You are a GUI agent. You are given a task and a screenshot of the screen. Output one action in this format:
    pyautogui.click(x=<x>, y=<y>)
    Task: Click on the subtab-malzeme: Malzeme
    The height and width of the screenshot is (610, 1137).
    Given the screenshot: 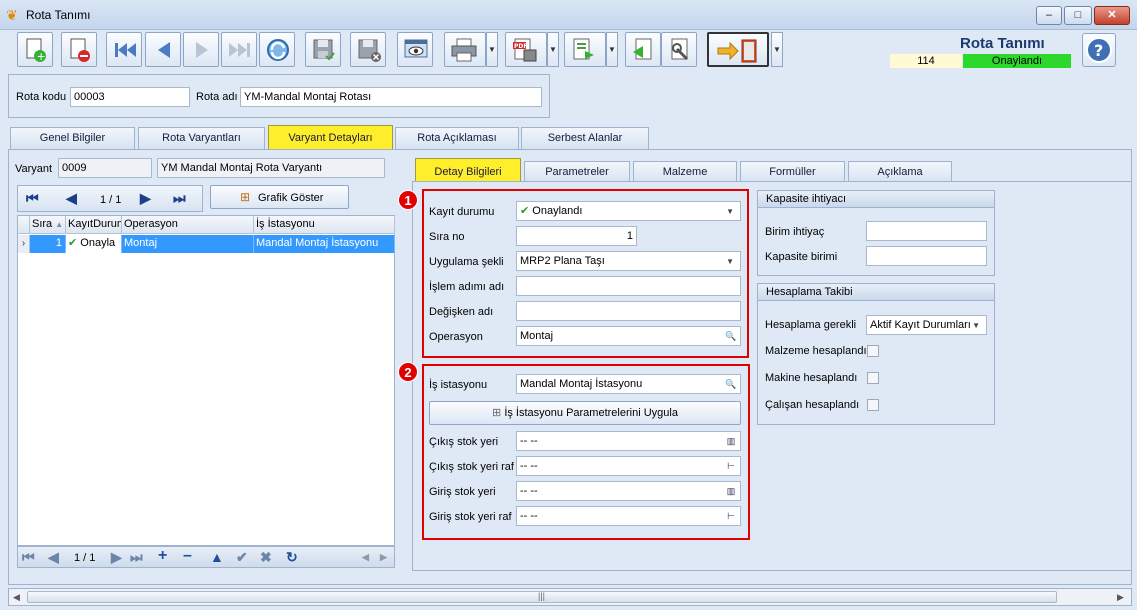 What is the action you would take?
    pyautogui.click(x=685, y=171)
    